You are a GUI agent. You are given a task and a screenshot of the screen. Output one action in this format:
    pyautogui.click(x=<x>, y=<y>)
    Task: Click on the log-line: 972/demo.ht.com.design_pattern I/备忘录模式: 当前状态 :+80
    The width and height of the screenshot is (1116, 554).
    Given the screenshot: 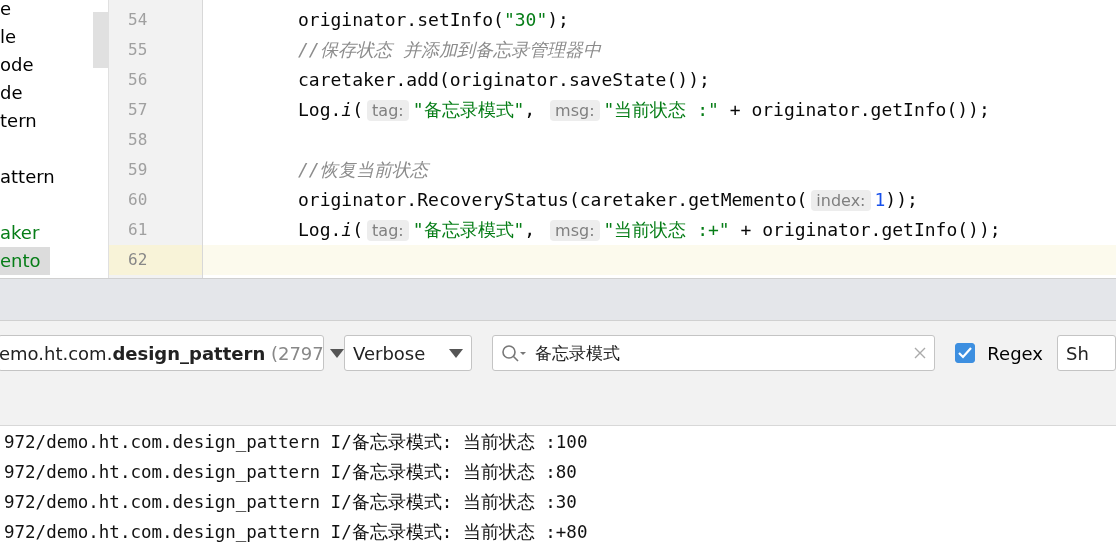 What is the action you would take?
    pyautogui.click(x=296, y=532)
    